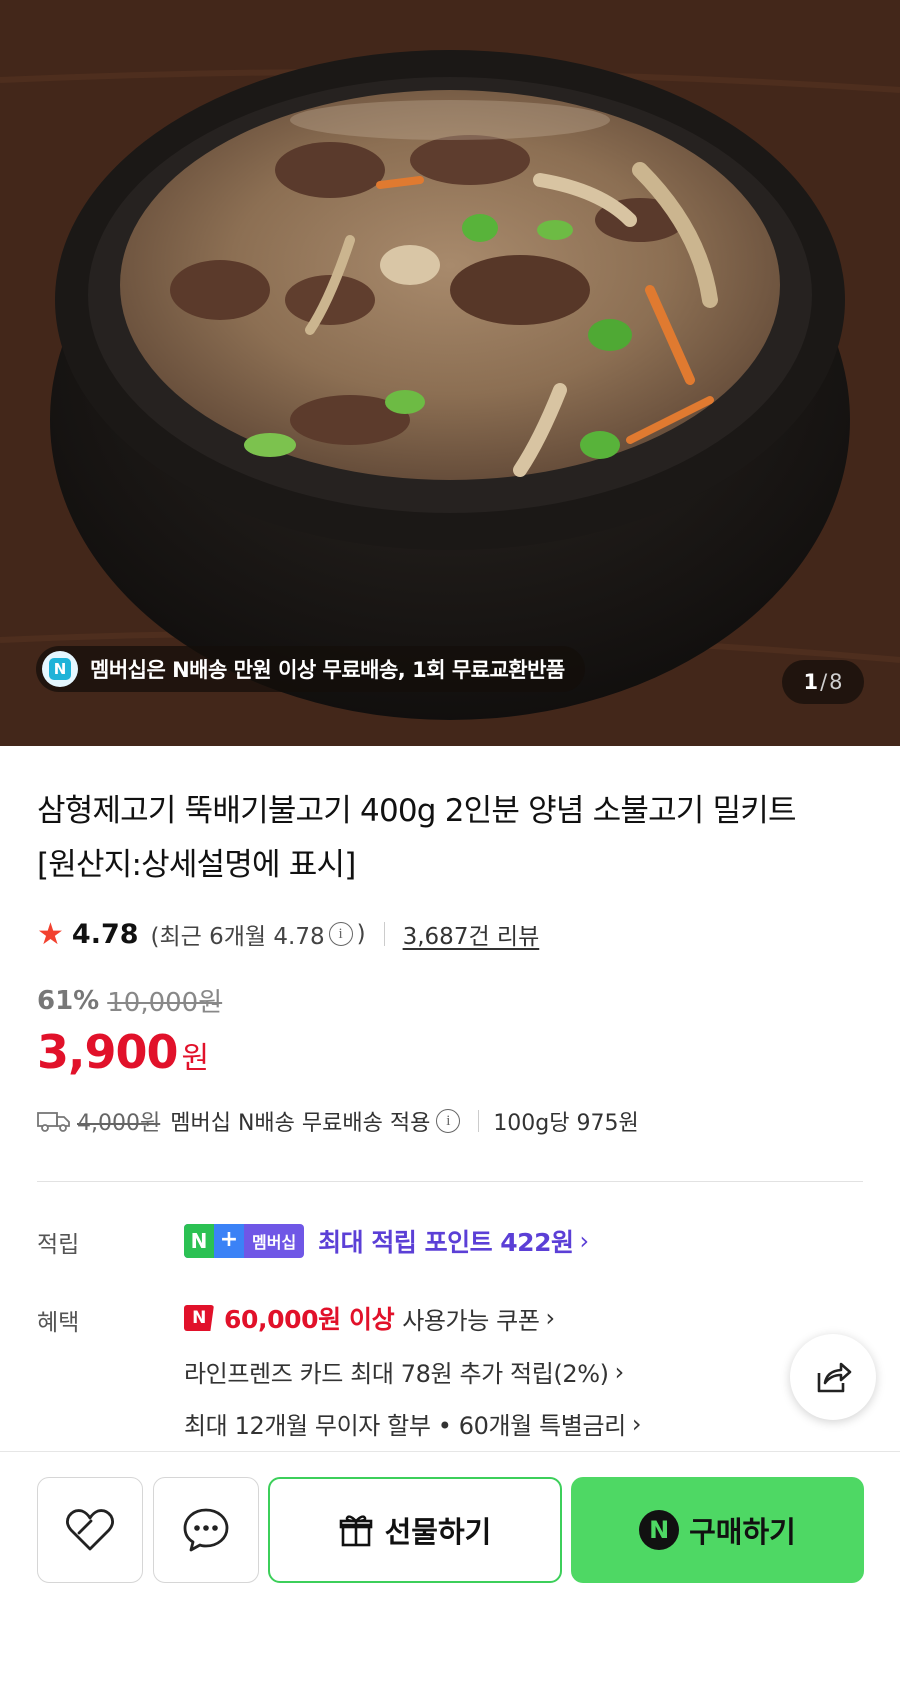 The height and width of the screenshot is (1683, 900). Describe the element at coordinates (199, 1241) in the screenshot. I see `n-badge: N` at that location.